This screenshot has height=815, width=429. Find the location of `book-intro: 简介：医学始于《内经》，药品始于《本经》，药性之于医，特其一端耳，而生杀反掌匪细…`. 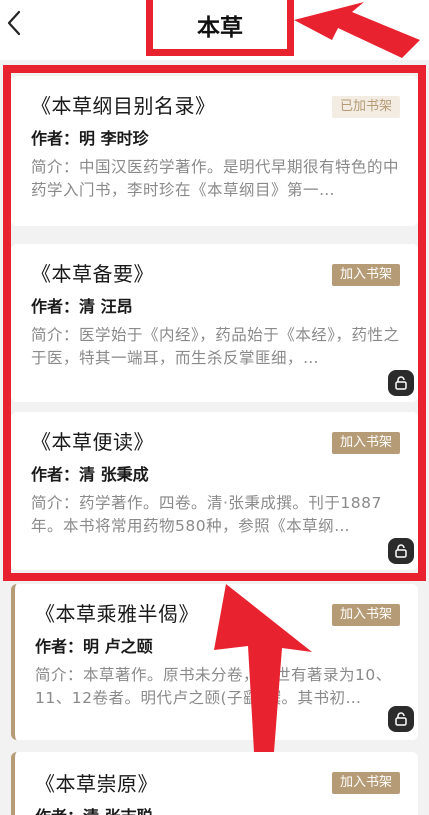

book-intro: 简介：医学始于《内经》，药品始于《本经》，药性之于医，特其一端耳，而生杀反掌匪细… is located at coordinates (215, 346).